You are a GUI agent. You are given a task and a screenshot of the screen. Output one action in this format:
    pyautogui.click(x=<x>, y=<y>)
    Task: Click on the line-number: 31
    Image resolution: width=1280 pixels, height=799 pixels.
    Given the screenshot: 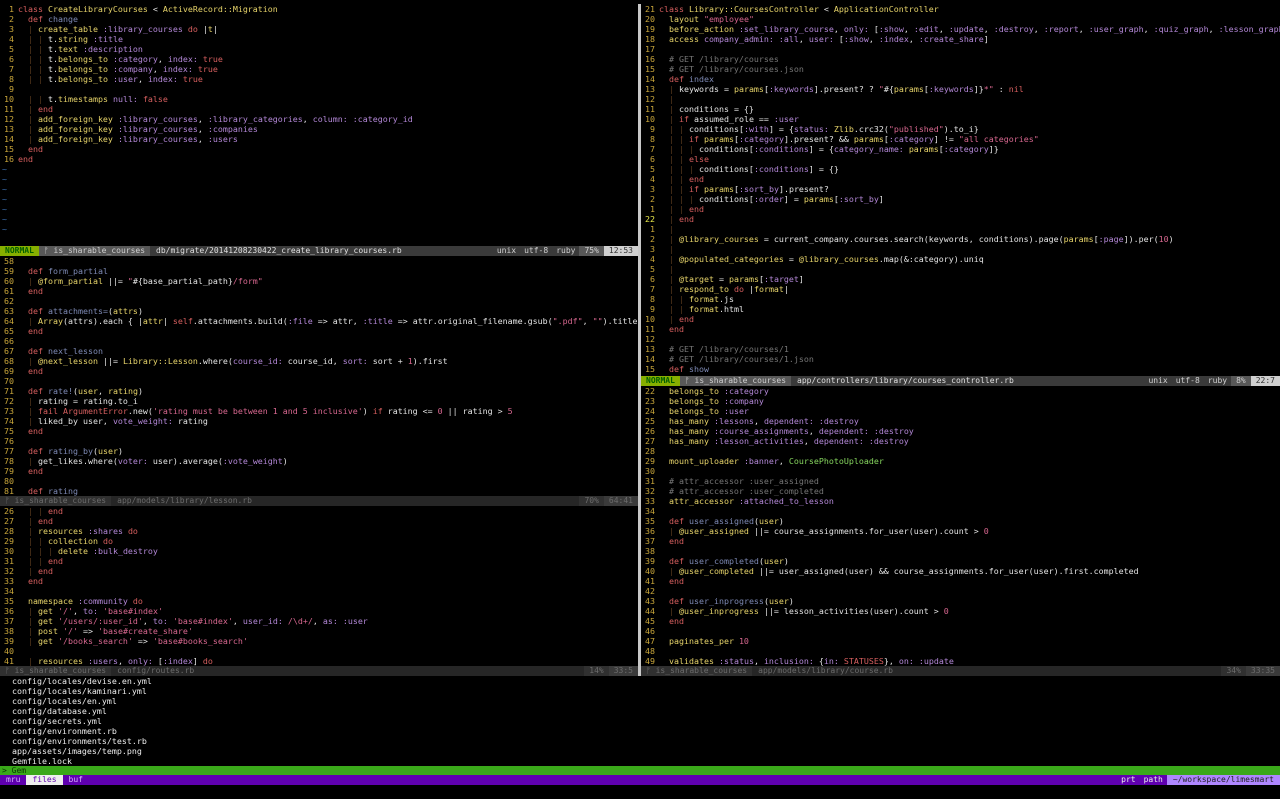 What is the action you would take?
    pyautogui.click(x=650, y=481)
    